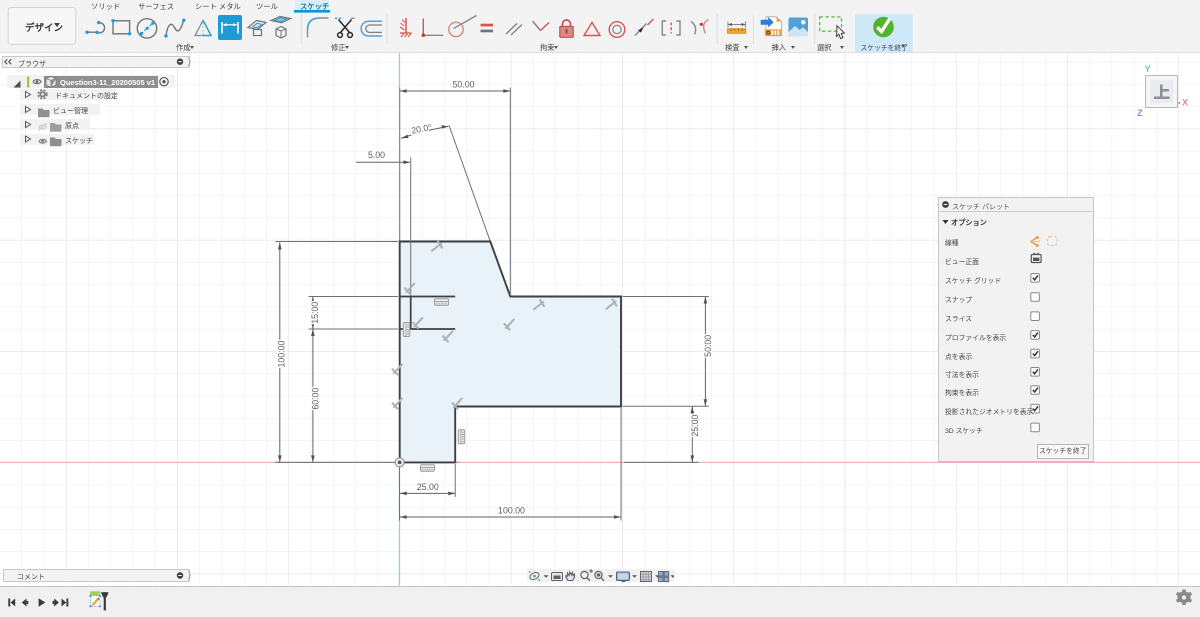 The height and width of the screenshot is (617, 1200). Describe the element at coordinates (1140, 113) in the screenshot. I see `svg-text: Z` at that location.